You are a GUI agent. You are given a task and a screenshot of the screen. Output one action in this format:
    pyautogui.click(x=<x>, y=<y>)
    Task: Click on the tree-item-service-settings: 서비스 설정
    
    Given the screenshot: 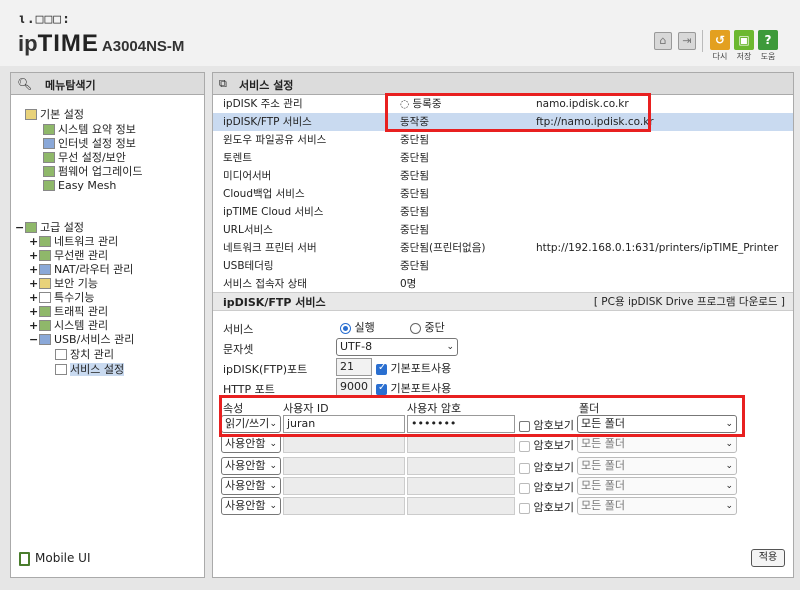 What is the action you would take?
    pyautogui.click(x=90, y=369)
    